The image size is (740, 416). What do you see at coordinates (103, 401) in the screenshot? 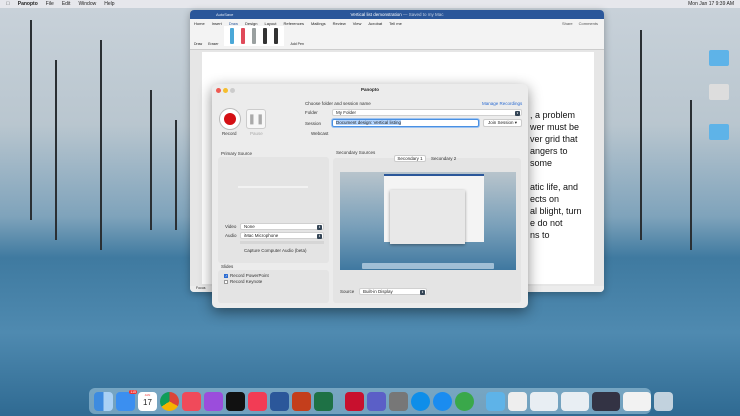
I see `finder-icon` at bounding box center [103, 401].